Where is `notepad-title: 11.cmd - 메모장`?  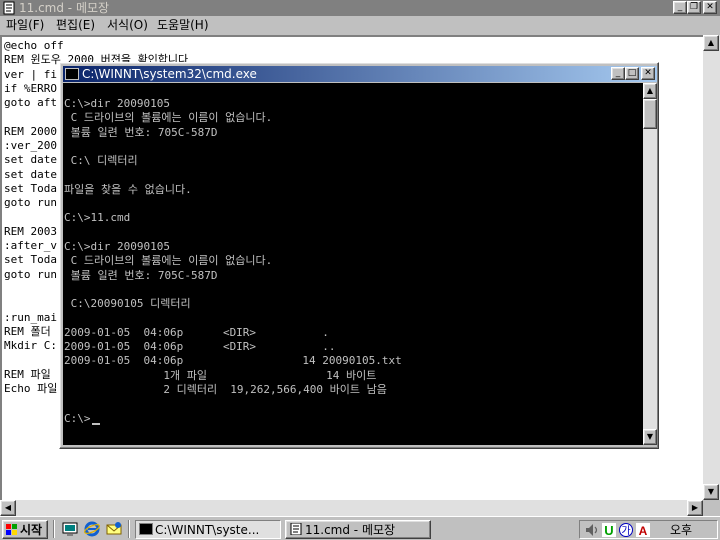 notepad-title: 11.cmd - 메모장 is located at coordinates (64, 8).